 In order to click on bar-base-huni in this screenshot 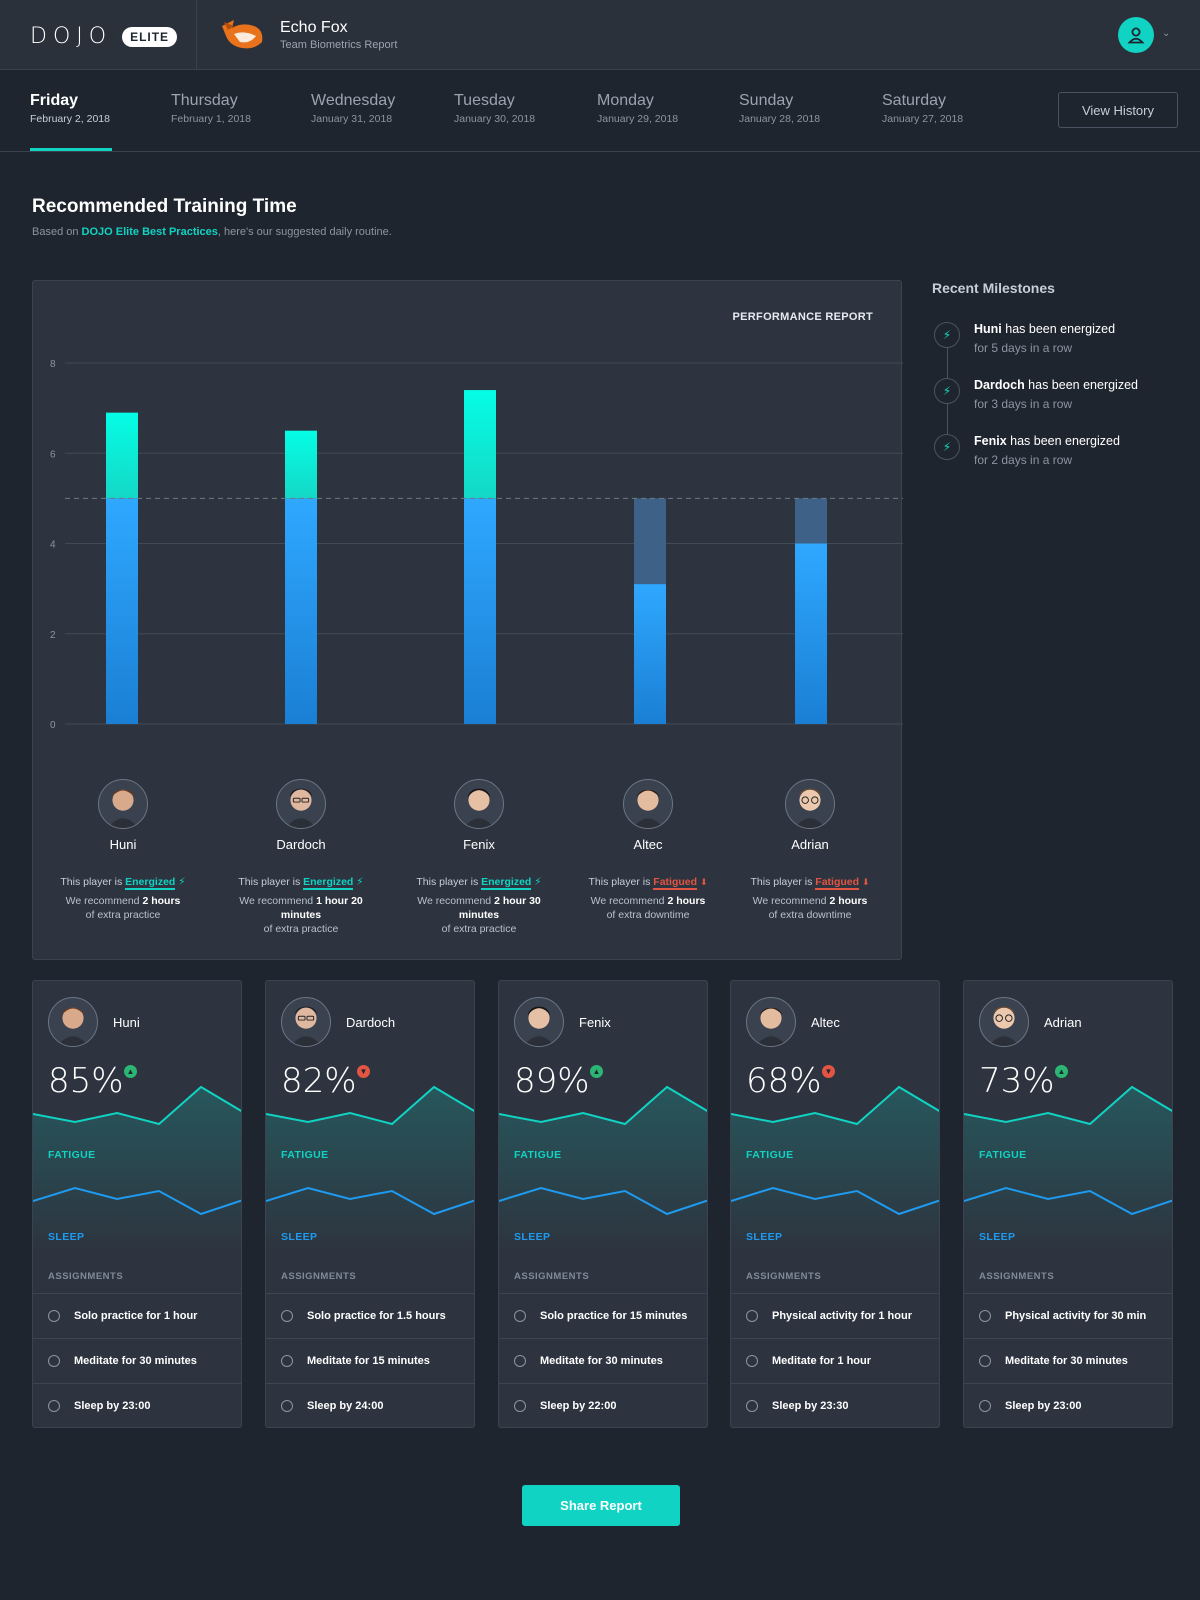, I will do `click(122, 611)`.